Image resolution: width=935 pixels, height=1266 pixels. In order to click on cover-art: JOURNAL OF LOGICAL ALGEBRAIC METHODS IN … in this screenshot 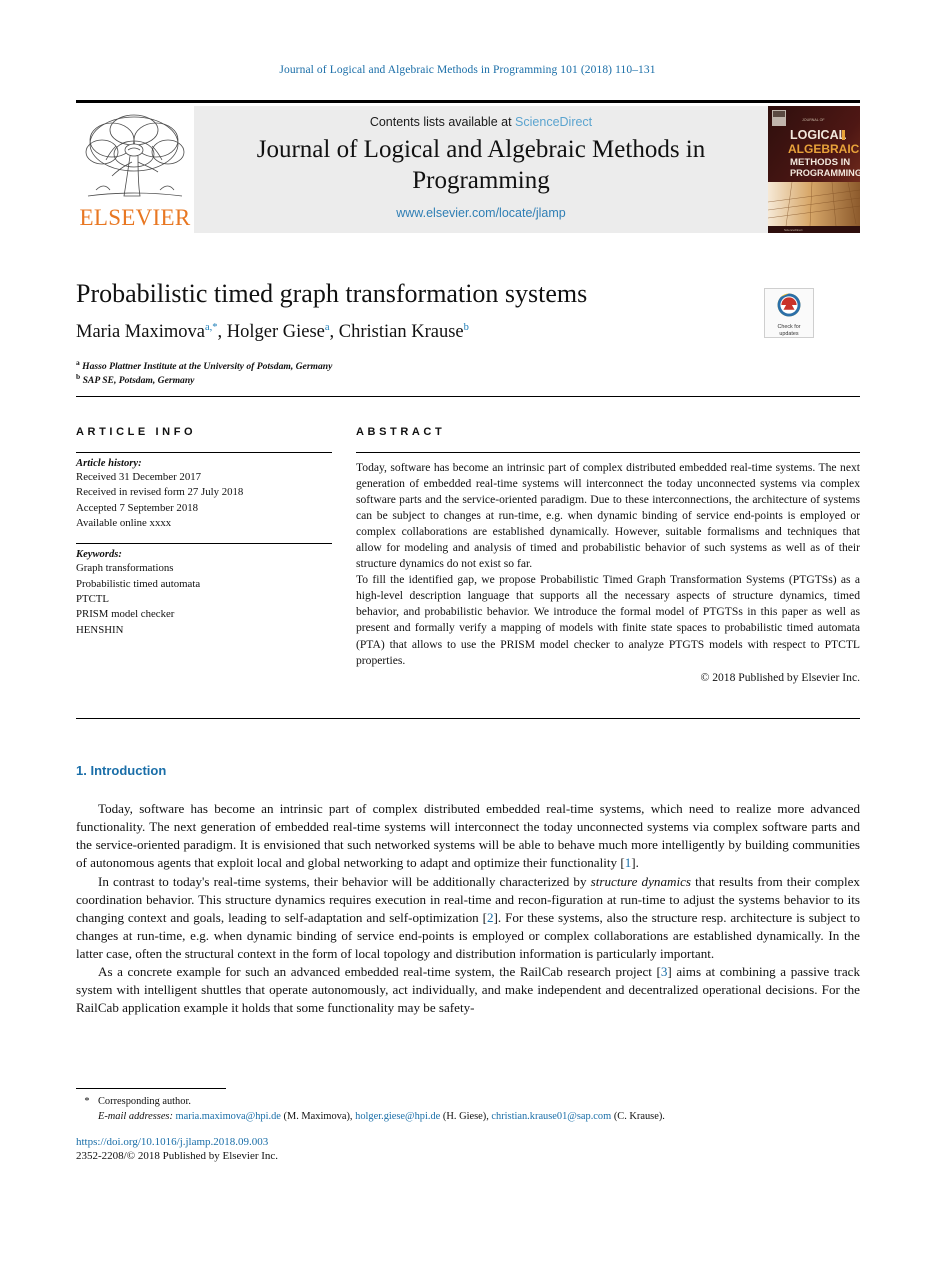, I will do `click(814, 169)`.